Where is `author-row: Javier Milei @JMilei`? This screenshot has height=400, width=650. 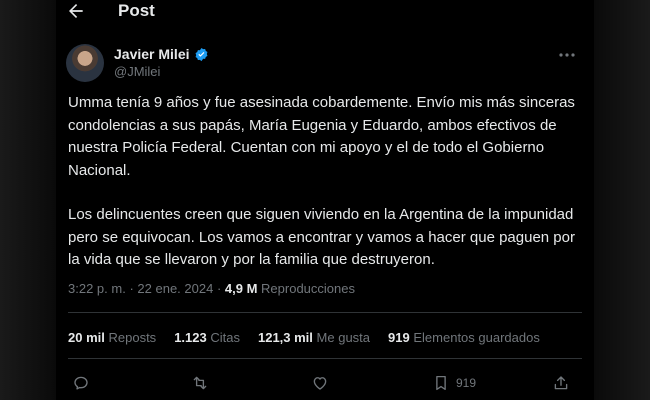 author-row: Javier Milei @JMilei is located at coordinates (321, 64).